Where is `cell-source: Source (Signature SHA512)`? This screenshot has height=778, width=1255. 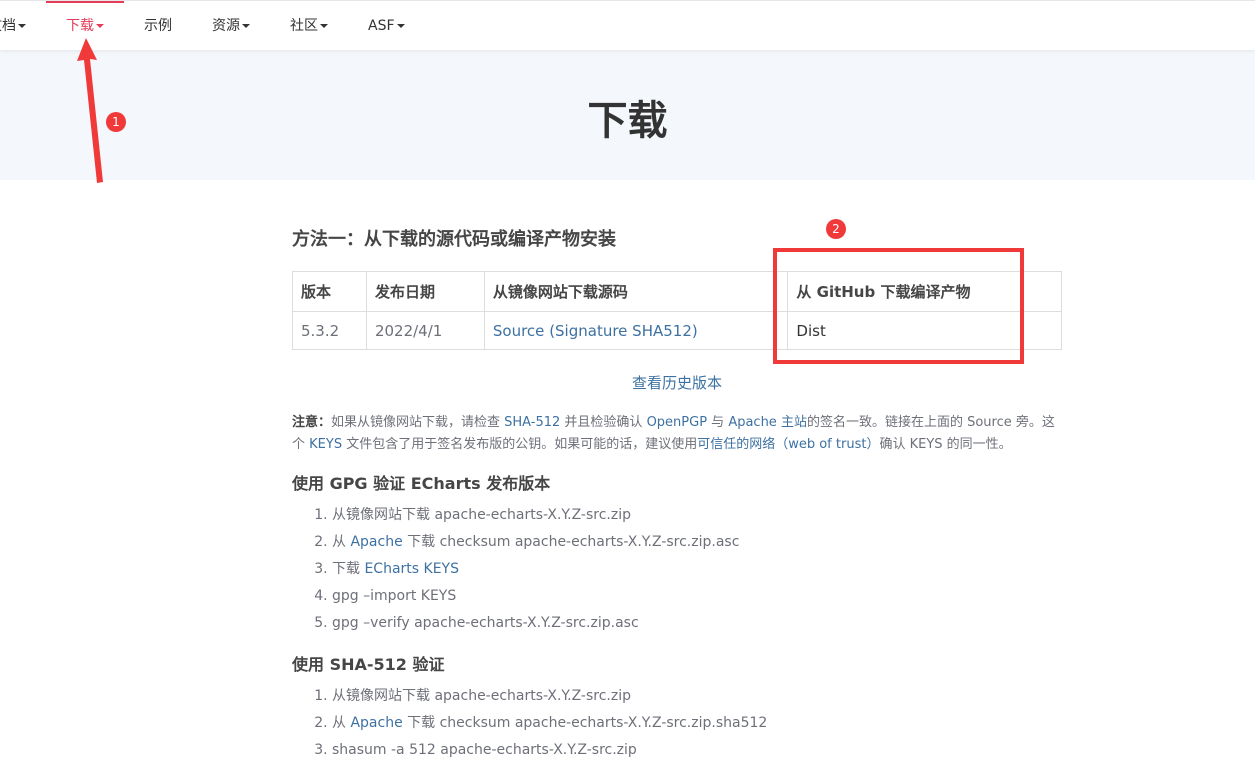
cell-source: Source (Signature SHA512) is located at coordinates (636, 330).